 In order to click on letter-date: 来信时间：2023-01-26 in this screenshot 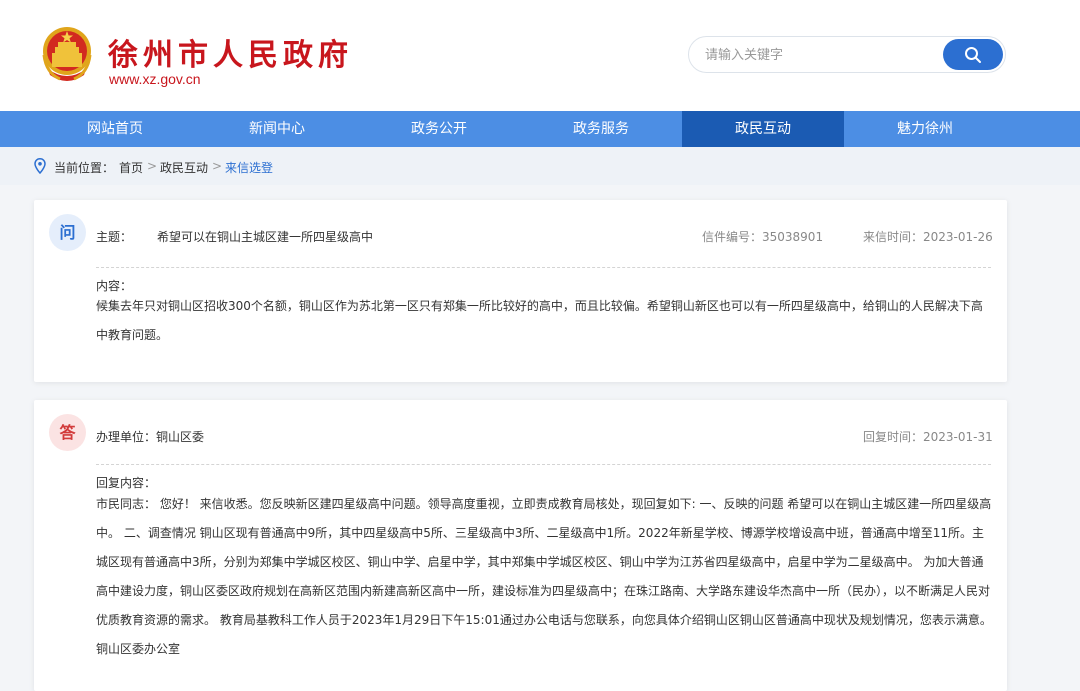, I will do `click(928, 237)`.